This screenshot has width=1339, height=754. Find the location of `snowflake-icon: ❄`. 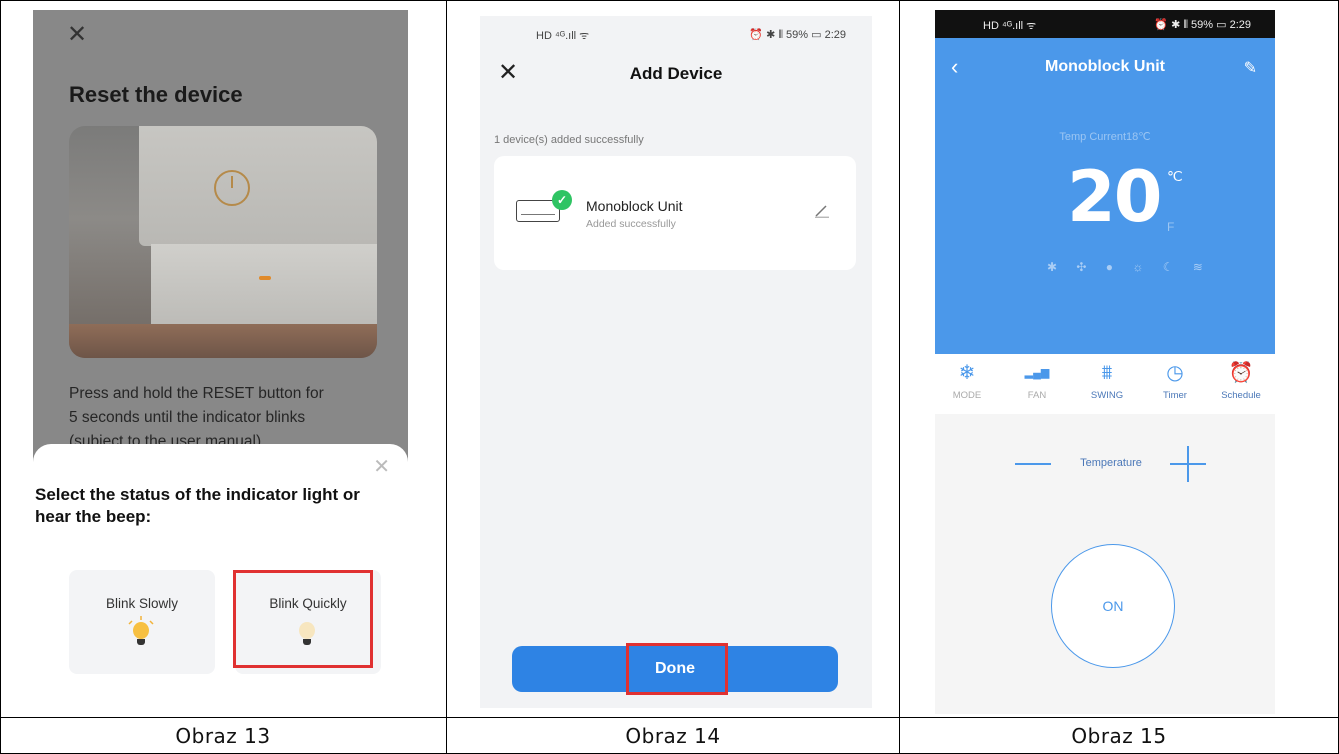

snowflake-icon: ❄ is located at coordinates (967, 373).